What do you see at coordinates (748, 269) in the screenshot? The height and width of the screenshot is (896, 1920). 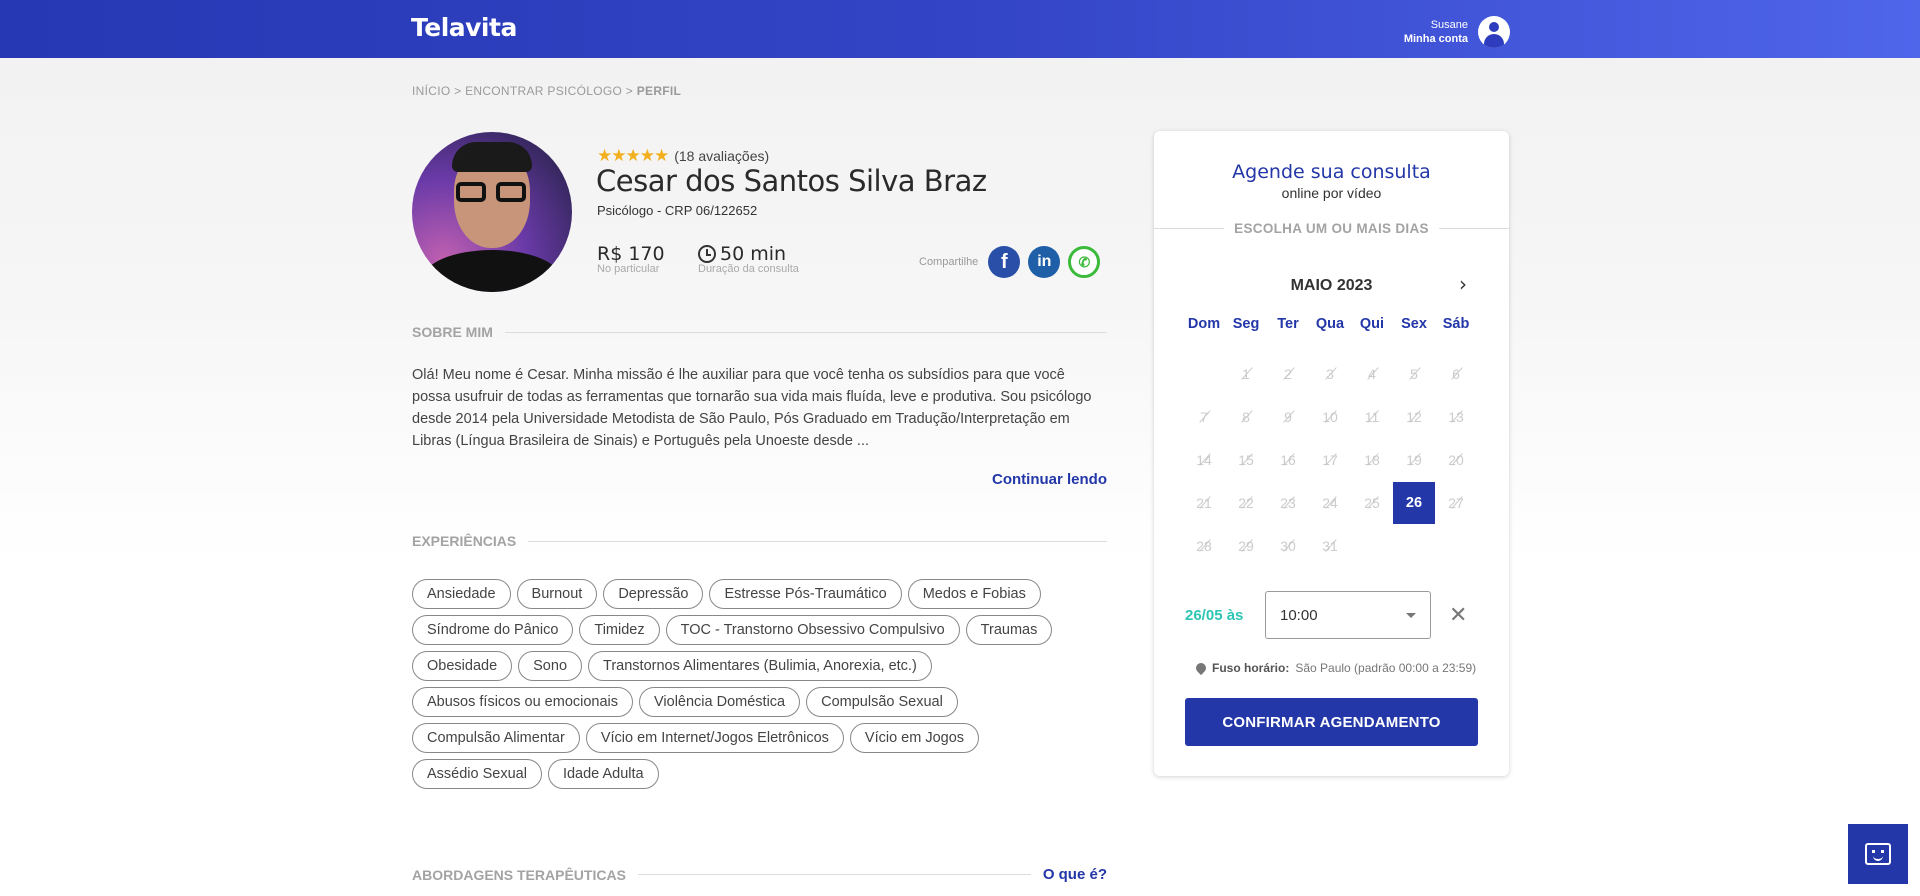 I see `duration-note: Duração da consulta` at bounding box center [748, 269].